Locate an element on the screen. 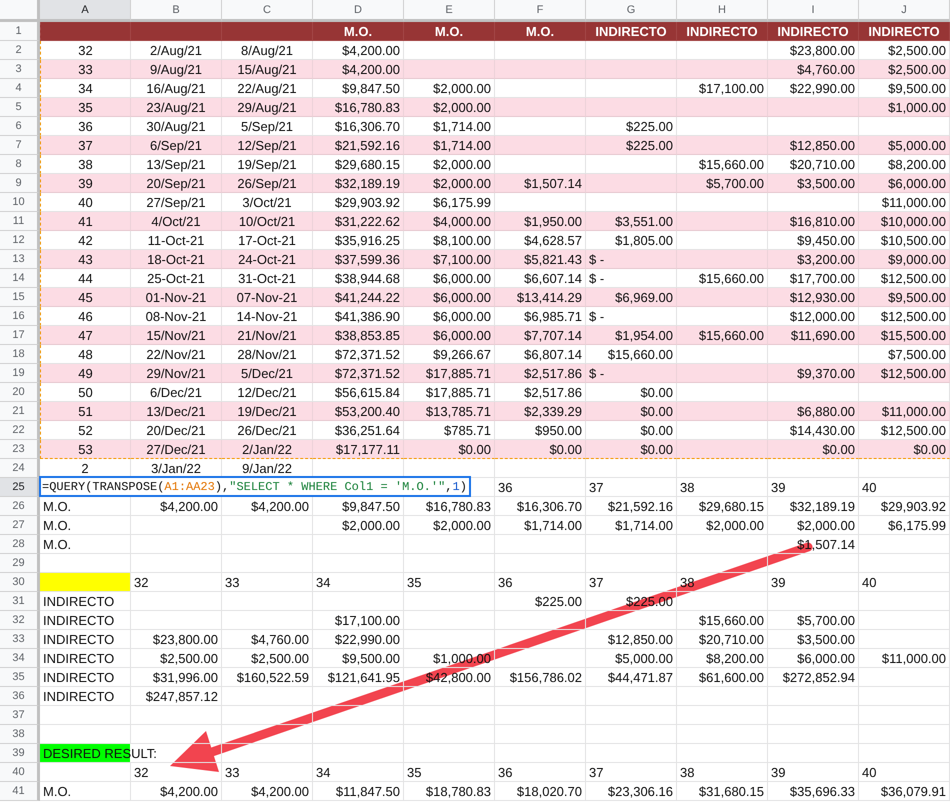  column-header: D is located at coordinates (358, 11).